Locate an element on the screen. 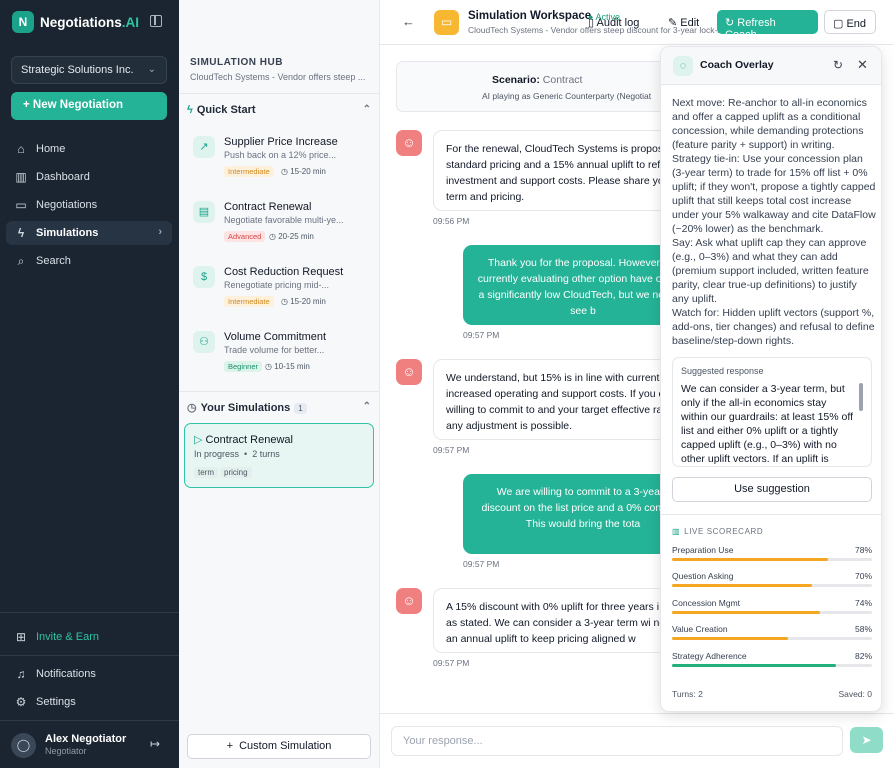 This screenshot has width=894, height=768. chevron-up-icon: ⌃ is located at coordinates (366, 109).